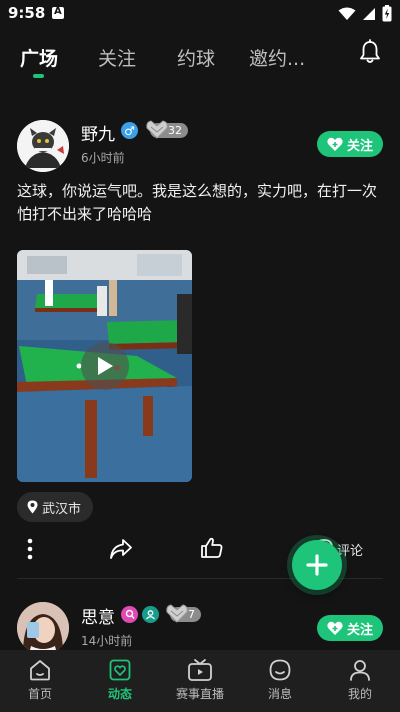 The height and width of the screenshot is (712, 400). Describe the element at coordinates (103, 158) in the screenshot. I see `post-time: 6小时前` at that location.